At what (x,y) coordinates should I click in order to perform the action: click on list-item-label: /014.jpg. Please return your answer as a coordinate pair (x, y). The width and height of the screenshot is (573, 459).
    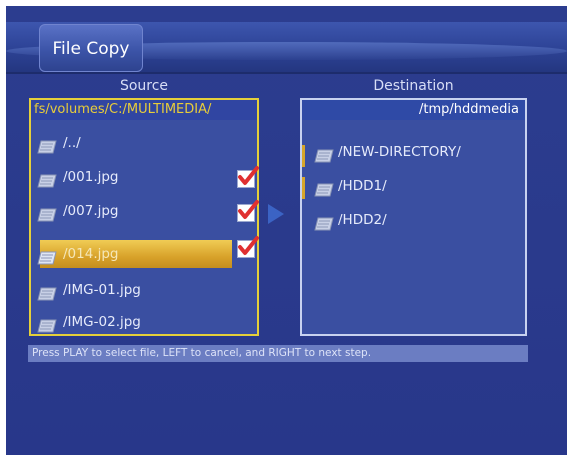
    Looking at the image, I should click on (91, 254).